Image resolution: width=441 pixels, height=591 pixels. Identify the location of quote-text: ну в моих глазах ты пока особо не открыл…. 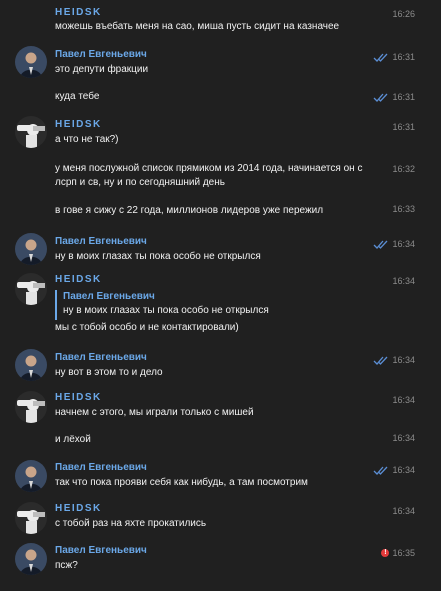
(166, 310).